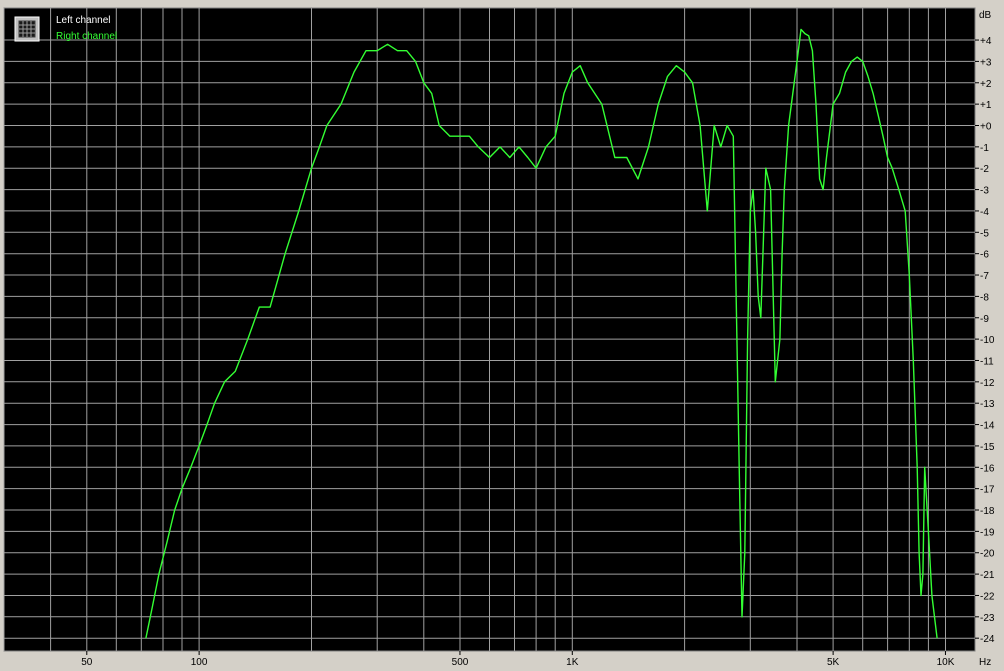  I want to click on x-tick-label: 500, so click(460, 662).